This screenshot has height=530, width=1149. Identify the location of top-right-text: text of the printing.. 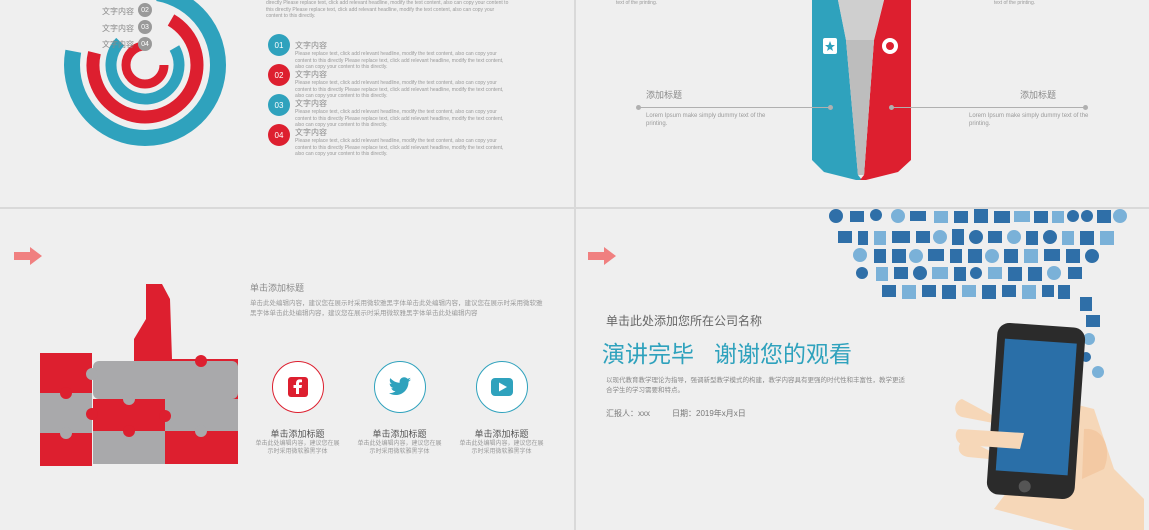
(1015, 3).